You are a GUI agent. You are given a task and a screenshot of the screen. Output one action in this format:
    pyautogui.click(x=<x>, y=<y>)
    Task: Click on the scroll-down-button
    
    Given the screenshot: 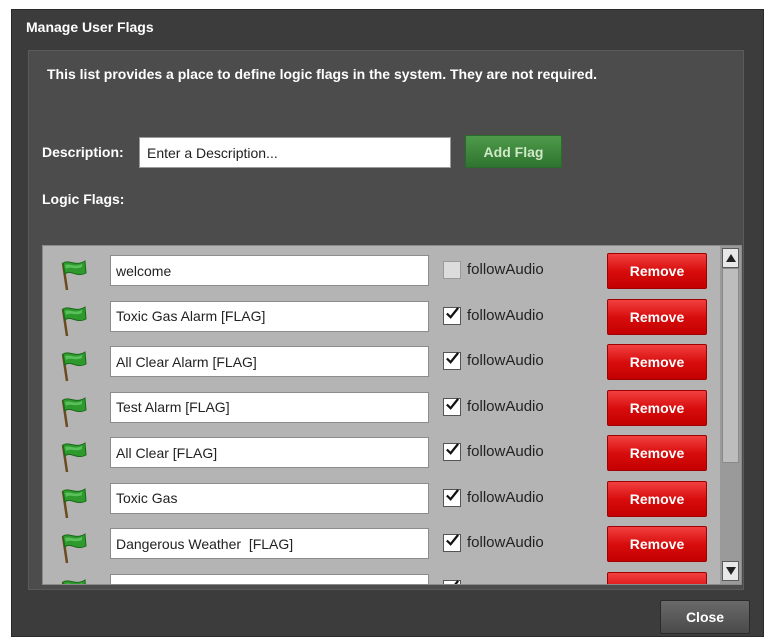 What is the action you would take?
    pyautogui.click(x=730, y=571)
    